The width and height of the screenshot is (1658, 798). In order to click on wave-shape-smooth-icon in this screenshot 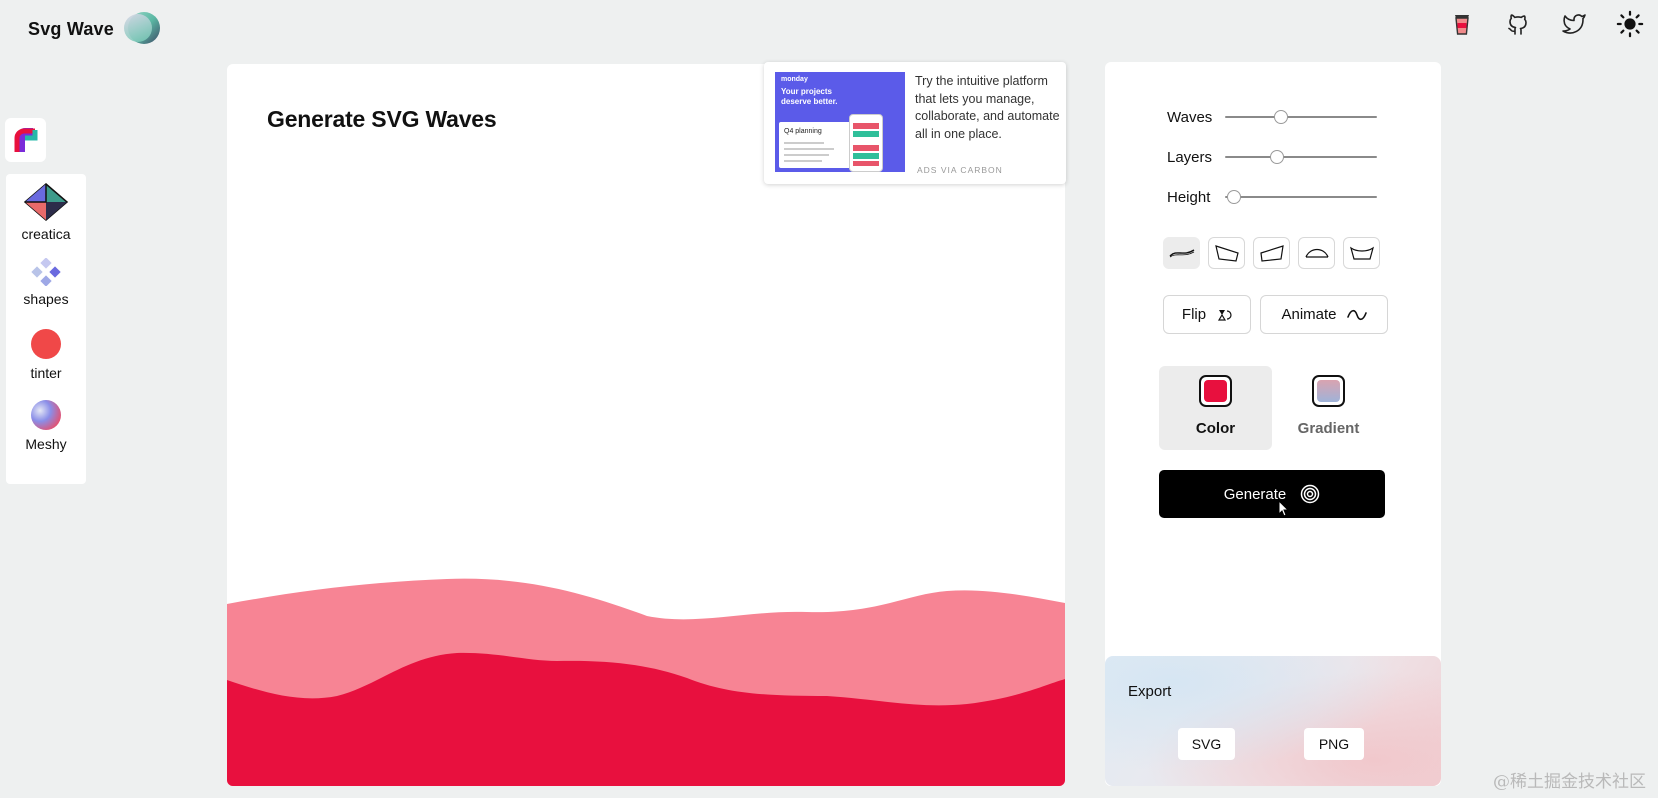, I will do `click(1181, 253)`.